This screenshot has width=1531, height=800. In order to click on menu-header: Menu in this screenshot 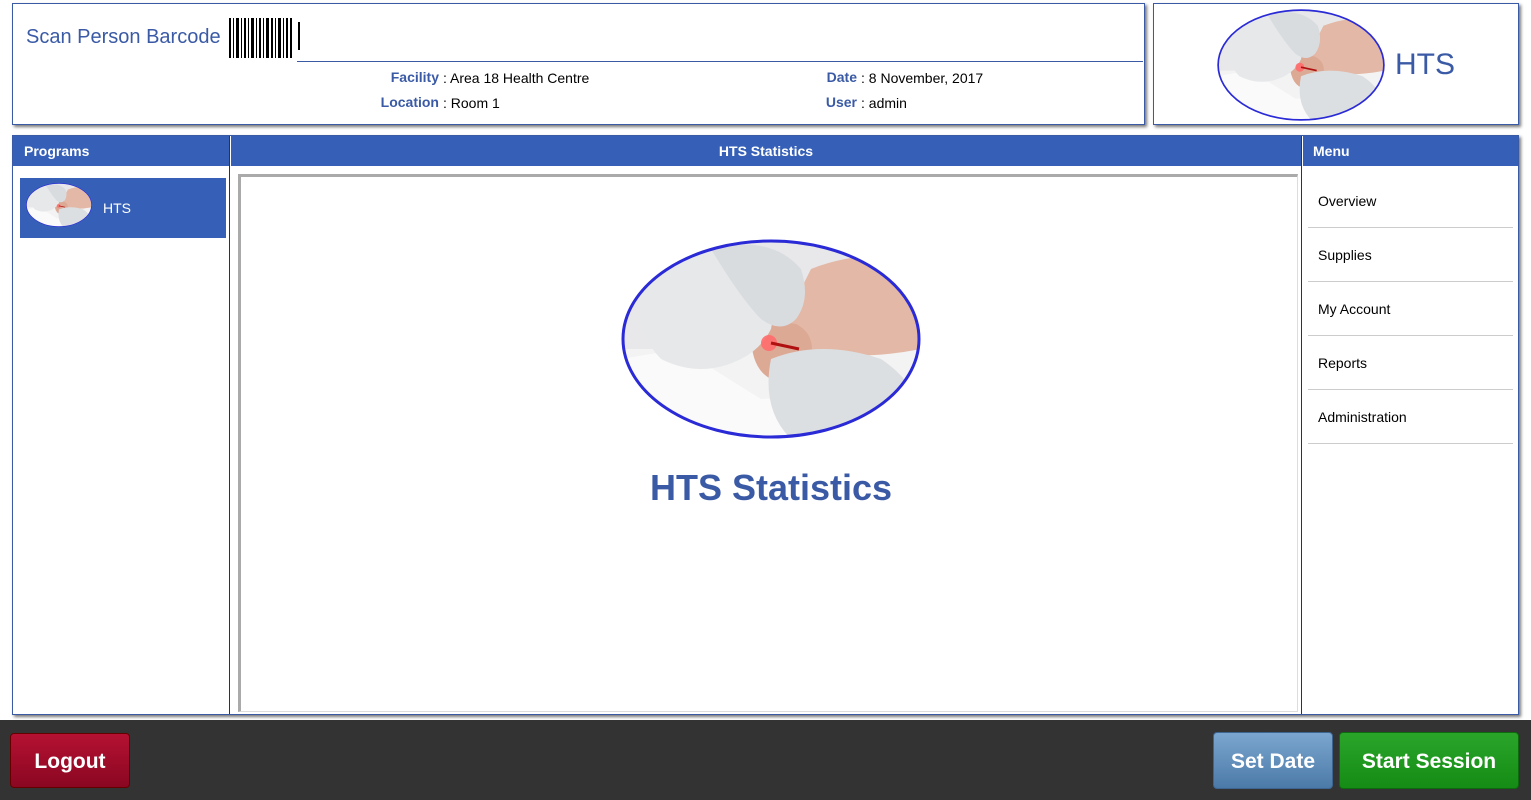, I will do `click(1410, 151)`.